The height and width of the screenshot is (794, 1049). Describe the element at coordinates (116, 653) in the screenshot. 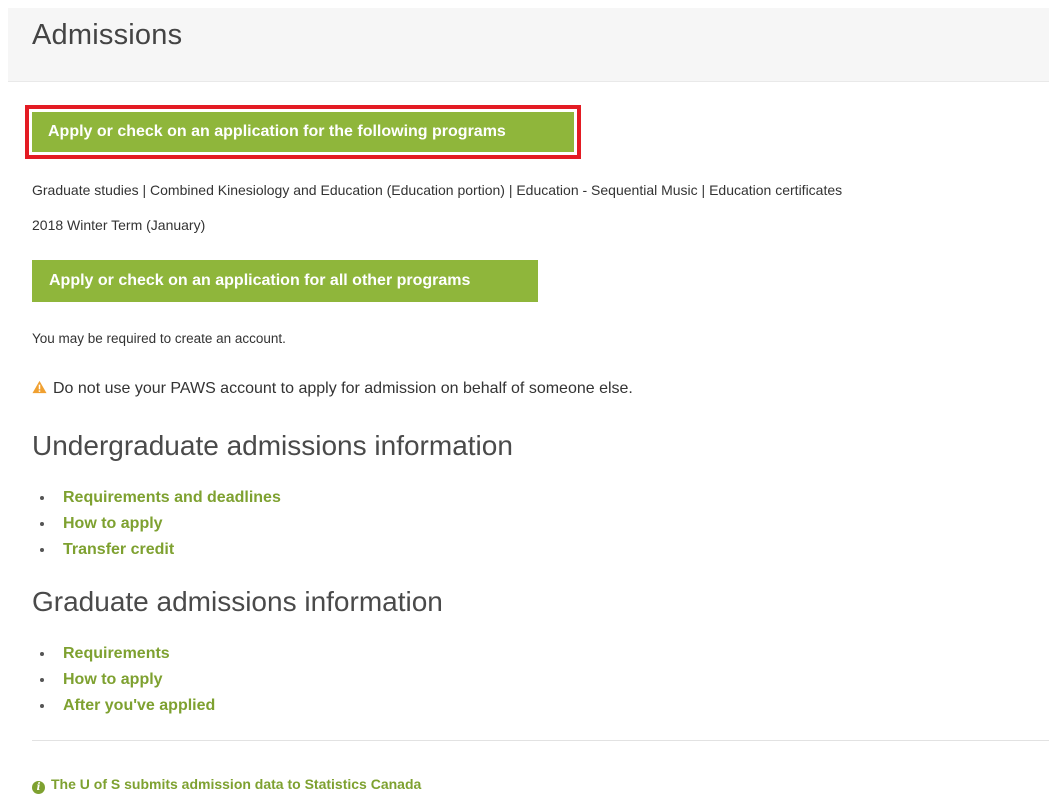

I see `grad-requirements-link: Requirements` at that location.